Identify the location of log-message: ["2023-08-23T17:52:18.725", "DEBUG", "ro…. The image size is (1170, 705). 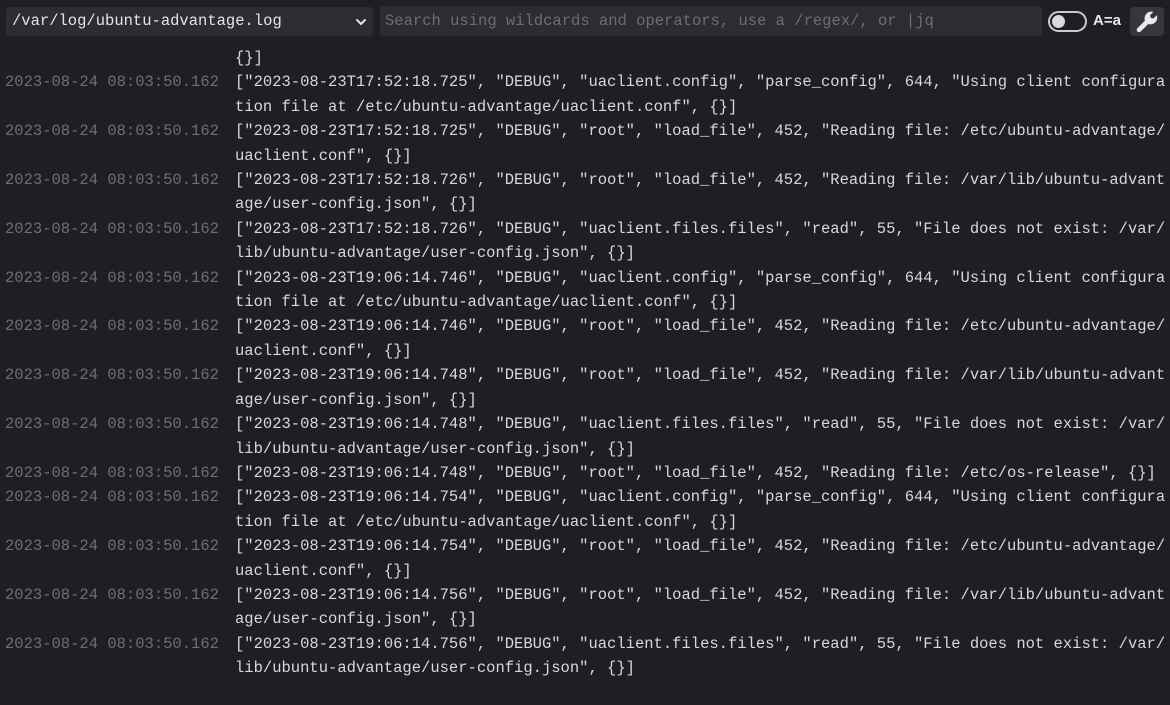
(700, 143).